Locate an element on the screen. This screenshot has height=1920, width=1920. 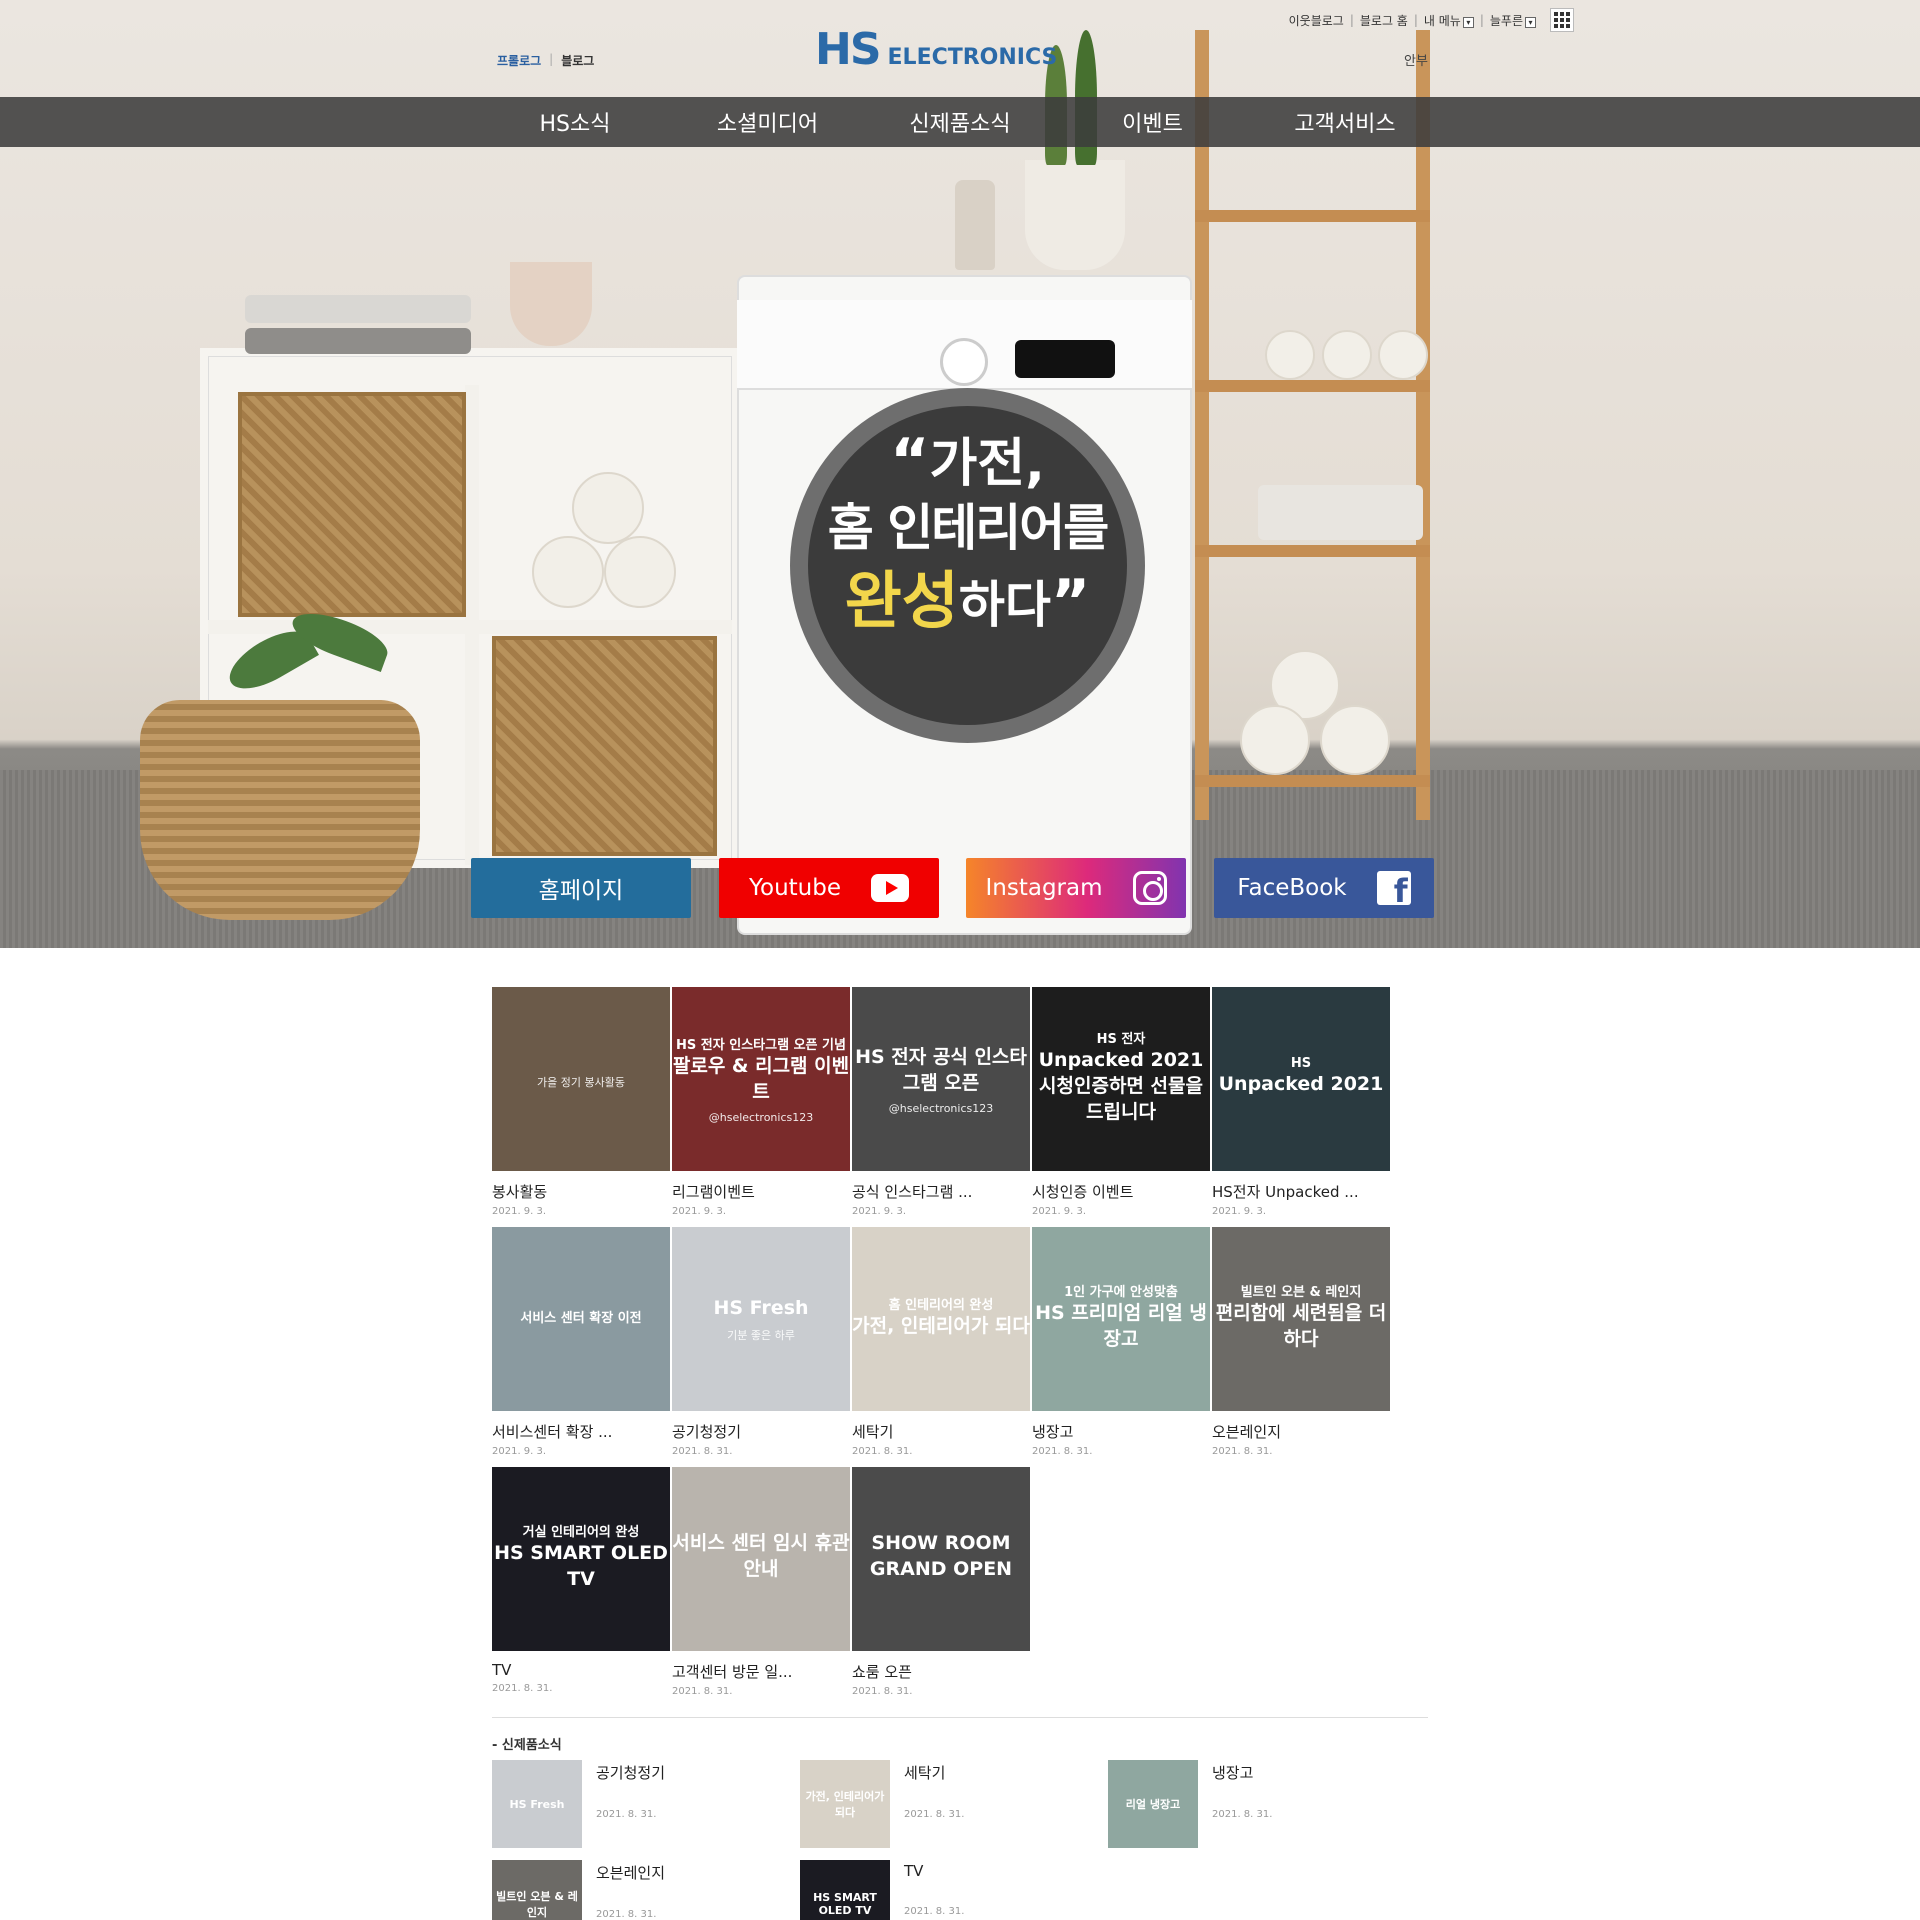
new-product-thumbnail: HS SMART OLED TV is located at coordinates (845, 1890).